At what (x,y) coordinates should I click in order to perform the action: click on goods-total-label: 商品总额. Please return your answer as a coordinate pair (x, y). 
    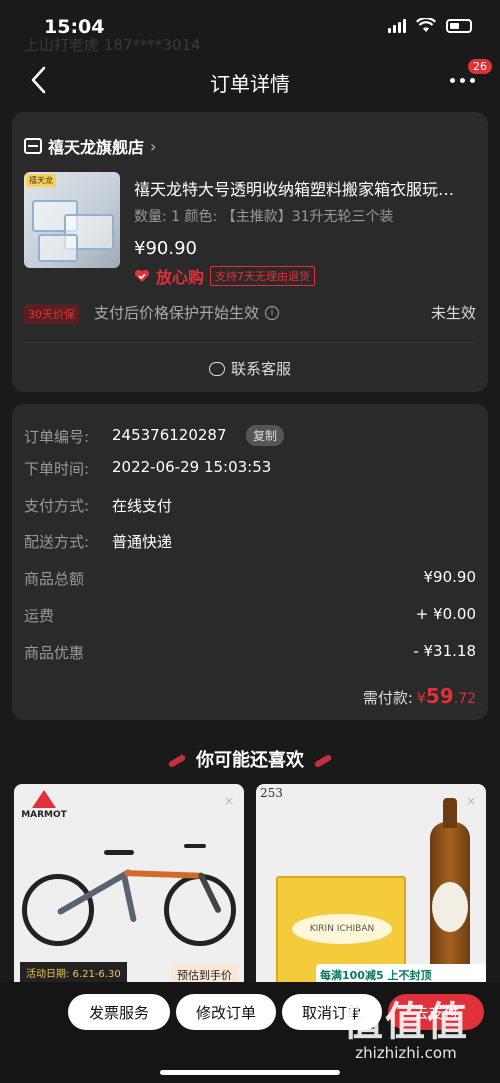
    Looking at the image, I should click on (54, 579).